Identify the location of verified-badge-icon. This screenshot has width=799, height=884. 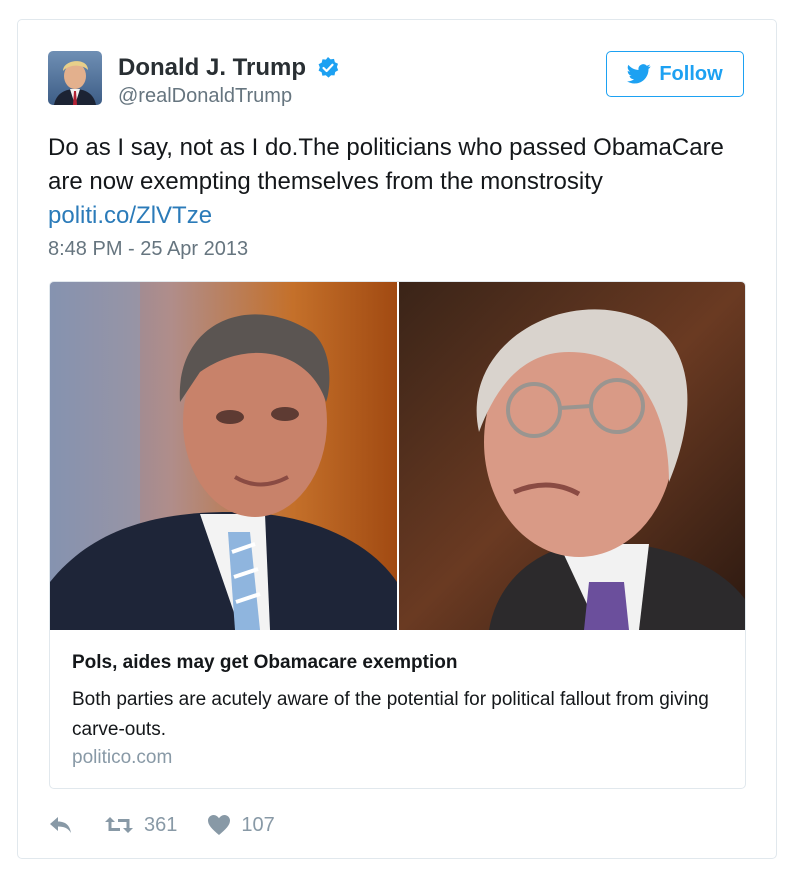
(328, 67).